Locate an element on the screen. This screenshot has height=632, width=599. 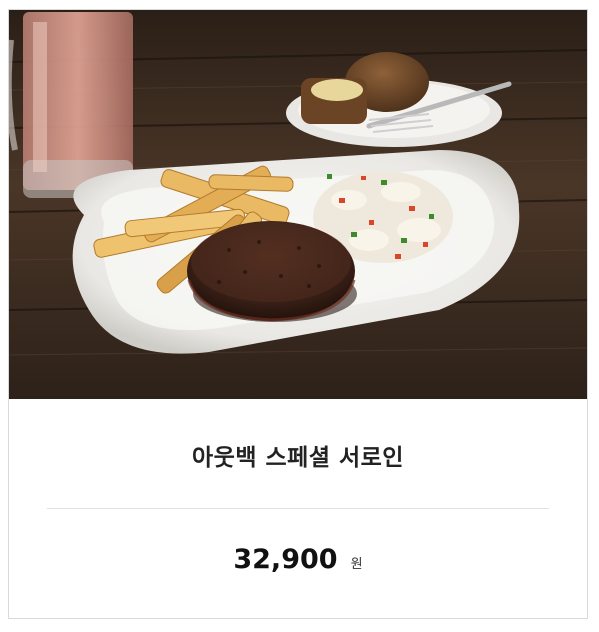
divider is located at coordinates (298, 508).